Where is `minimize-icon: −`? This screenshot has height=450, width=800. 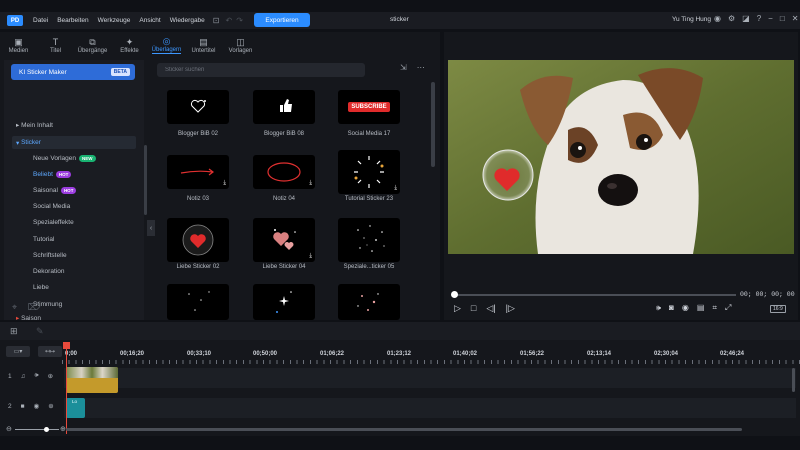 minimize-icon: − is located at coordinates (770, 18).